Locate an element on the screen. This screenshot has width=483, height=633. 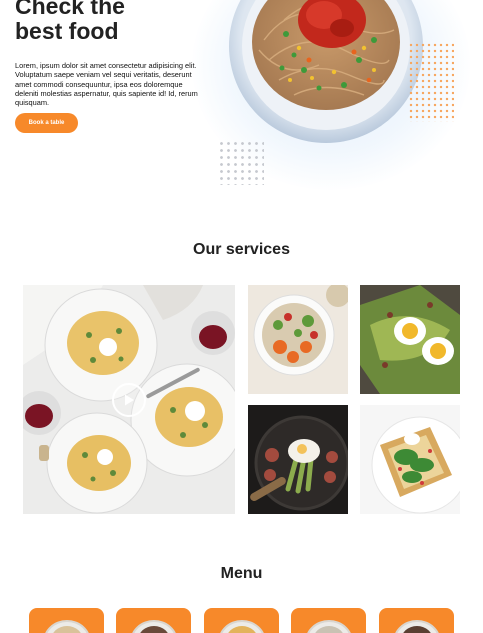
service-image-salad-bowl is located at coordinates (298, 339).